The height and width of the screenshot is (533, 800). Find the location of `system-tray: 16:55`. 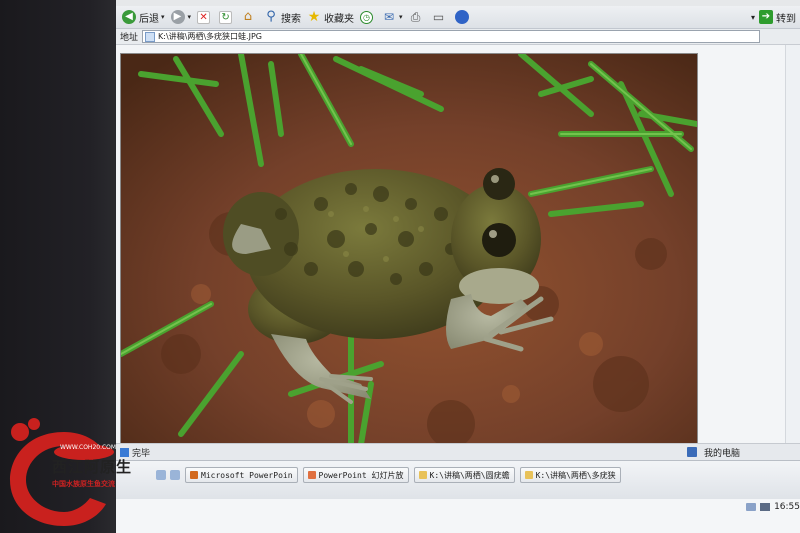

system-tray: 16:55 is located at coordinates (773, 507).